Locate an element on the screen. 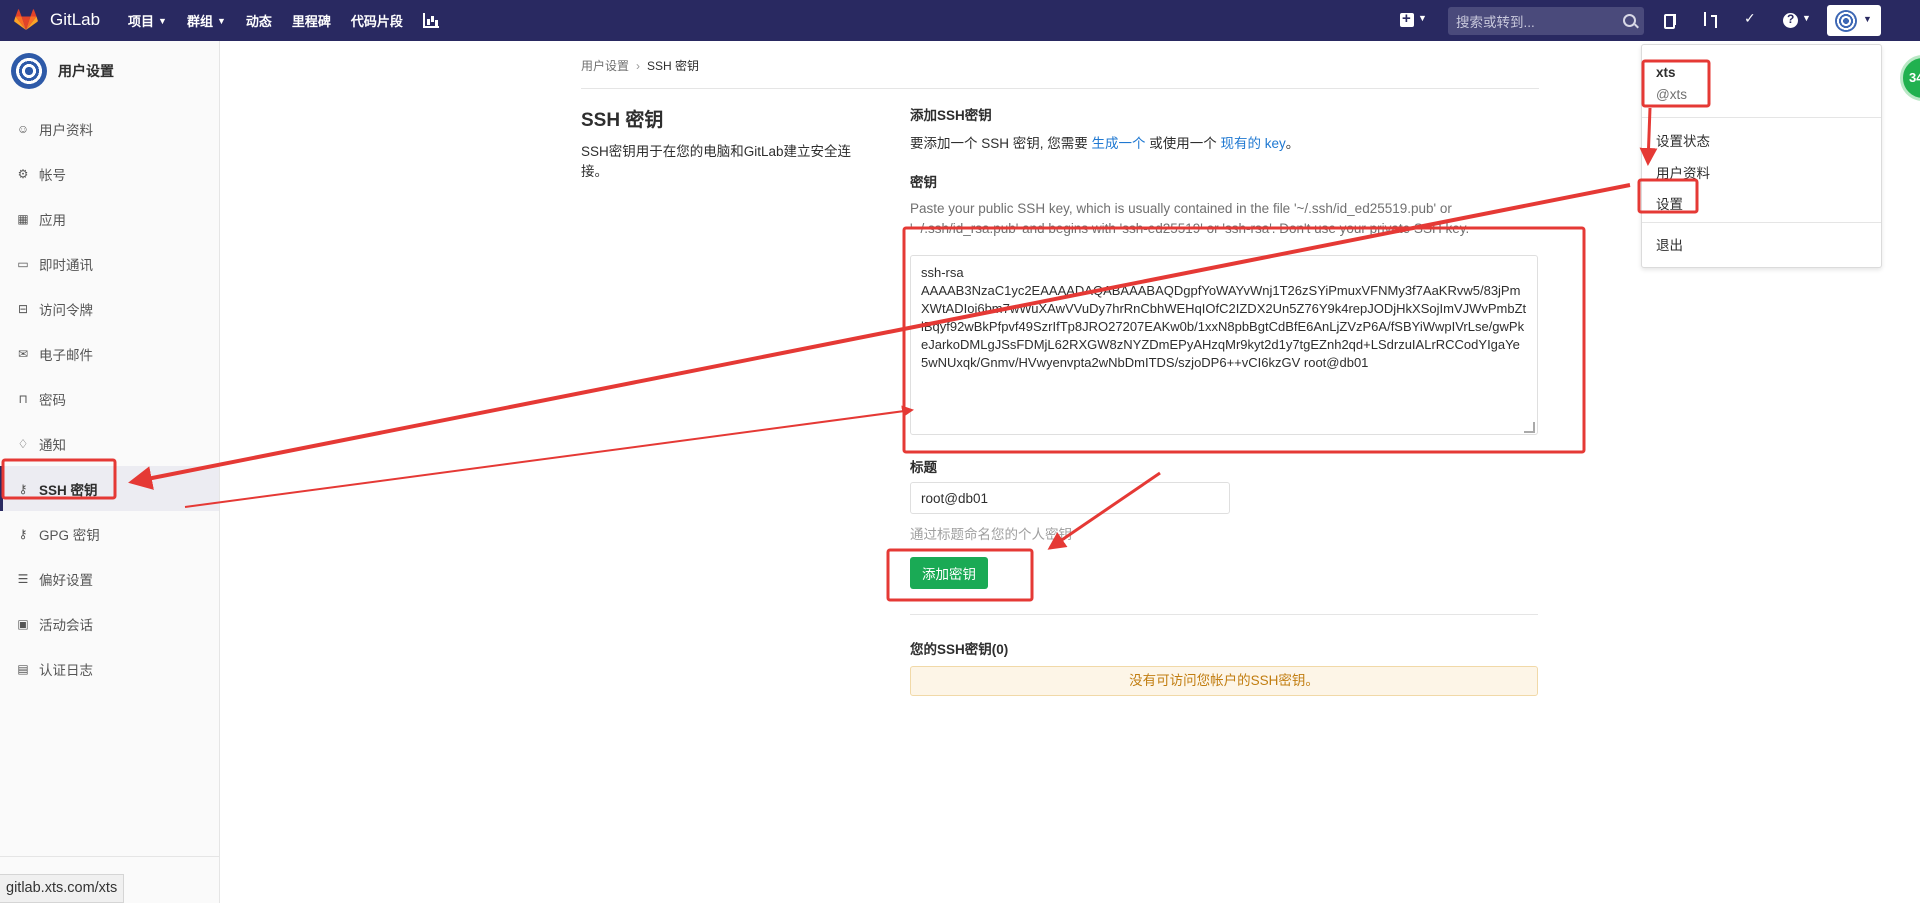  log-icon: ▤ is located at coordinates (23, 668).